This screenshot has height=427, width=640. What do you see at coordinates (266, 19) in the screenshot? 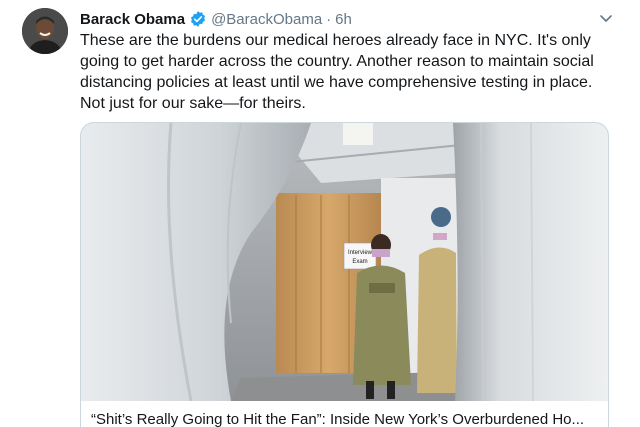
I see `author-handle: @BarackObama` at bounding box center [266, 19].